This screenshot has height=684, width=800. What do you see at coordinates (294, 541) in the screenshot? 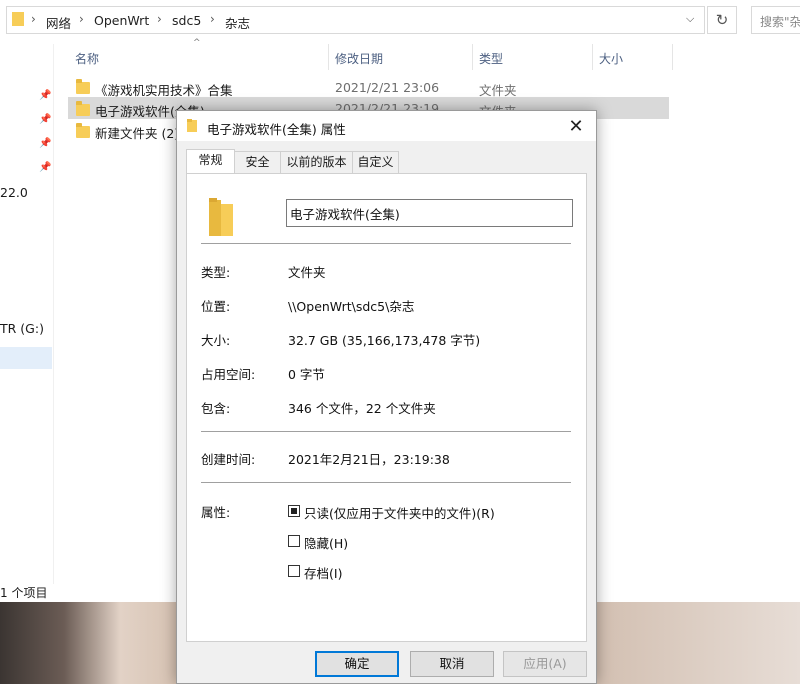
I see `hidden-checkbox` at bounding box center [294, 541].